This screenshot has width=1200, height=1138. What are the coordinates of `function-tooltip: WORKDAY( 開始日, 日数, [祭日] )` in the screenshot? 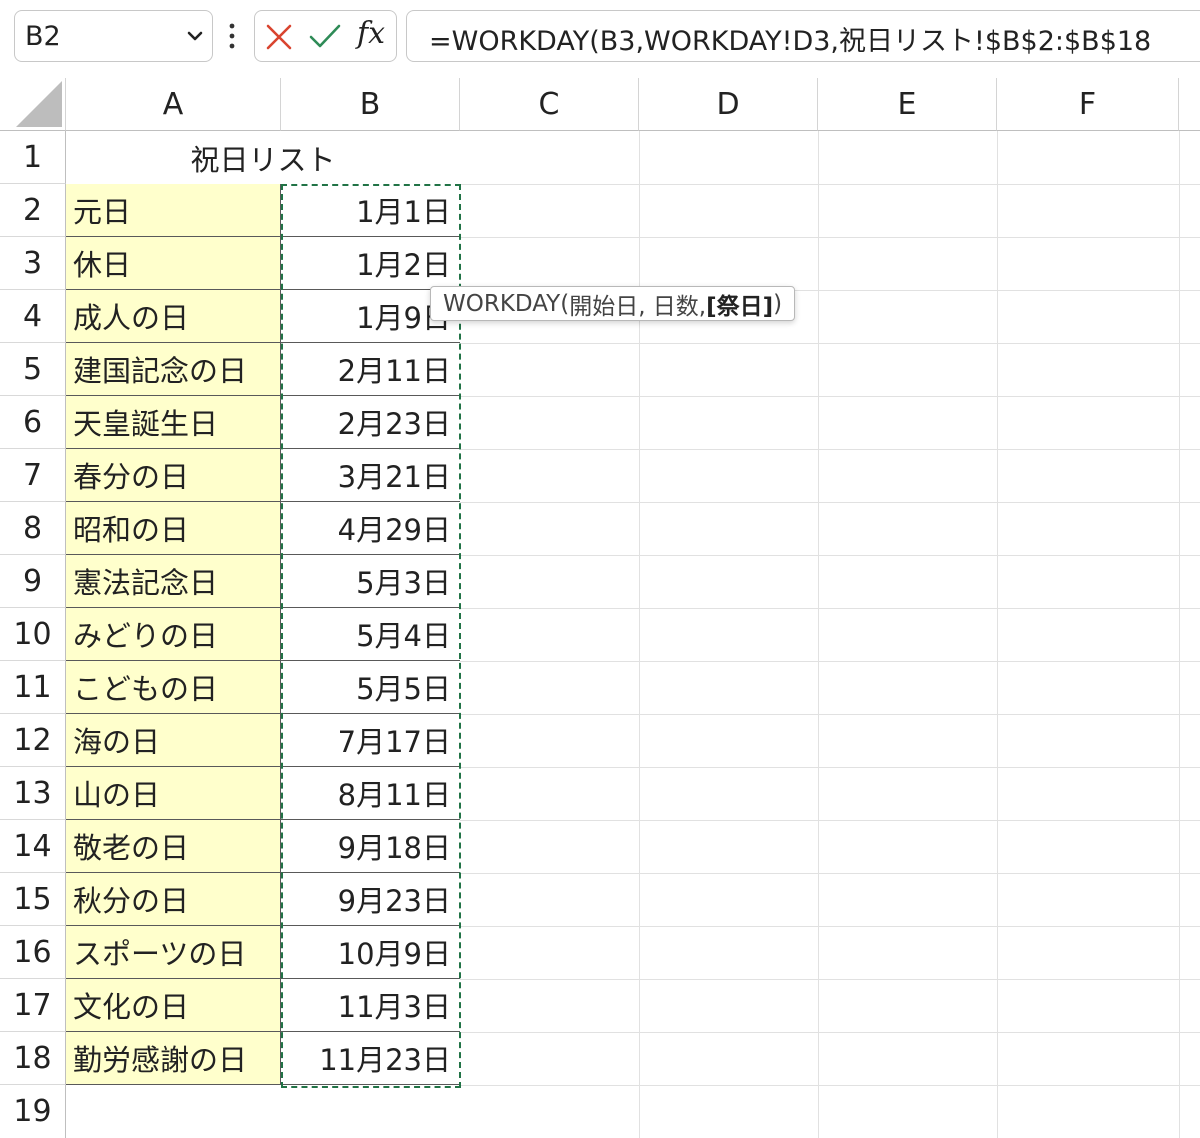 It's located at (613, 303).